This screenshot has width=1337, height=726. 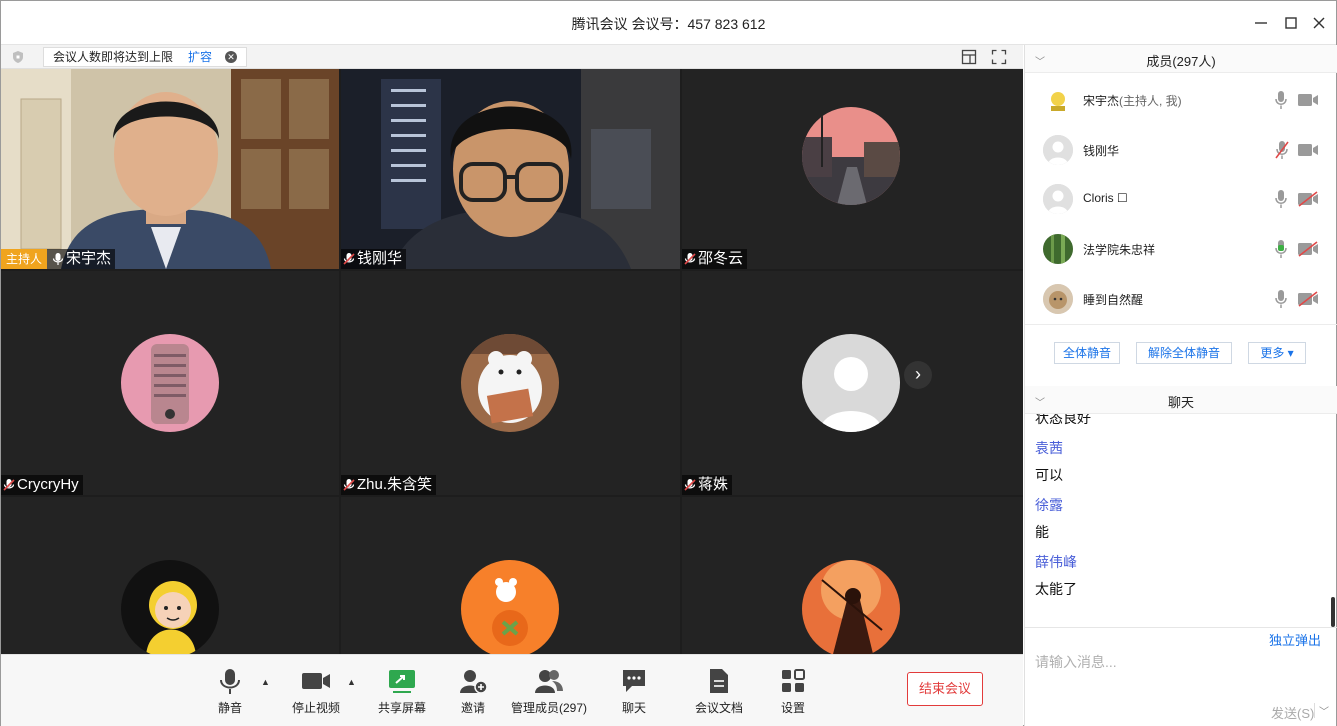 I want to click on microphone-active-icon, so click(x=1281, y=249).